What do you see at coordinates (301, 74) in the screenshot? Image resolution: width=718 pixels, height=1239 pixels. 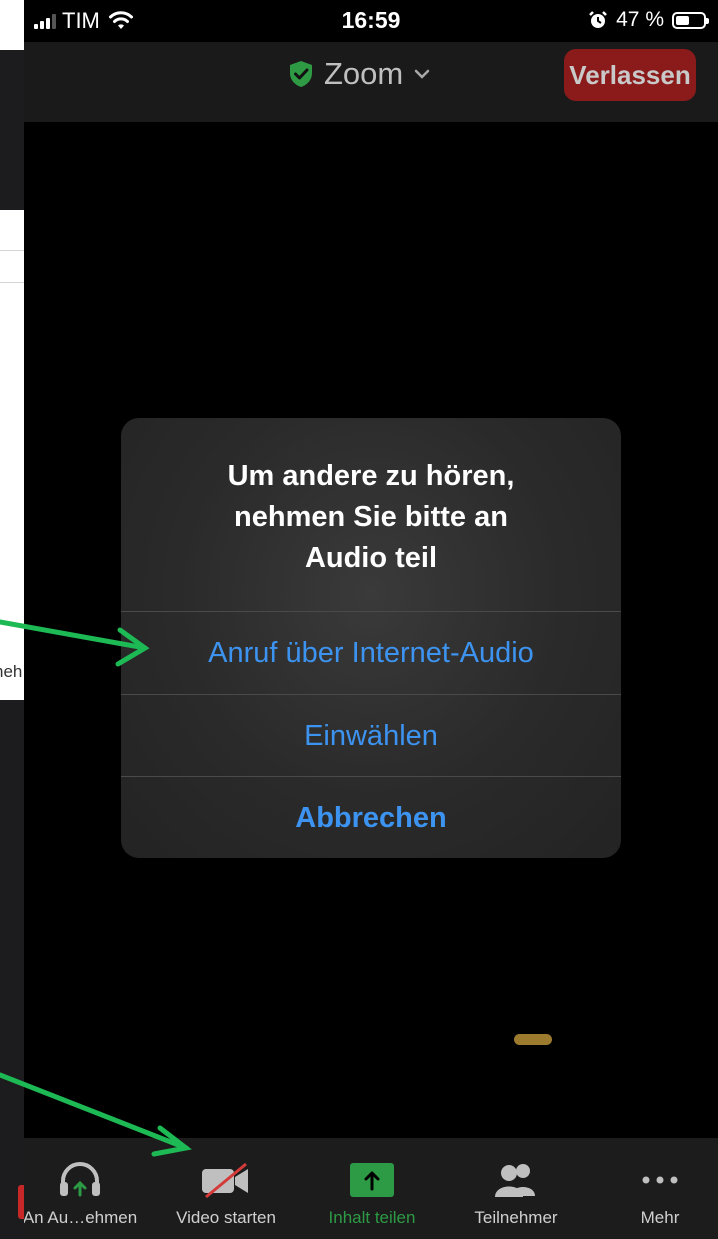 I see `shield-check-icon` at bounding box center [301, 74].